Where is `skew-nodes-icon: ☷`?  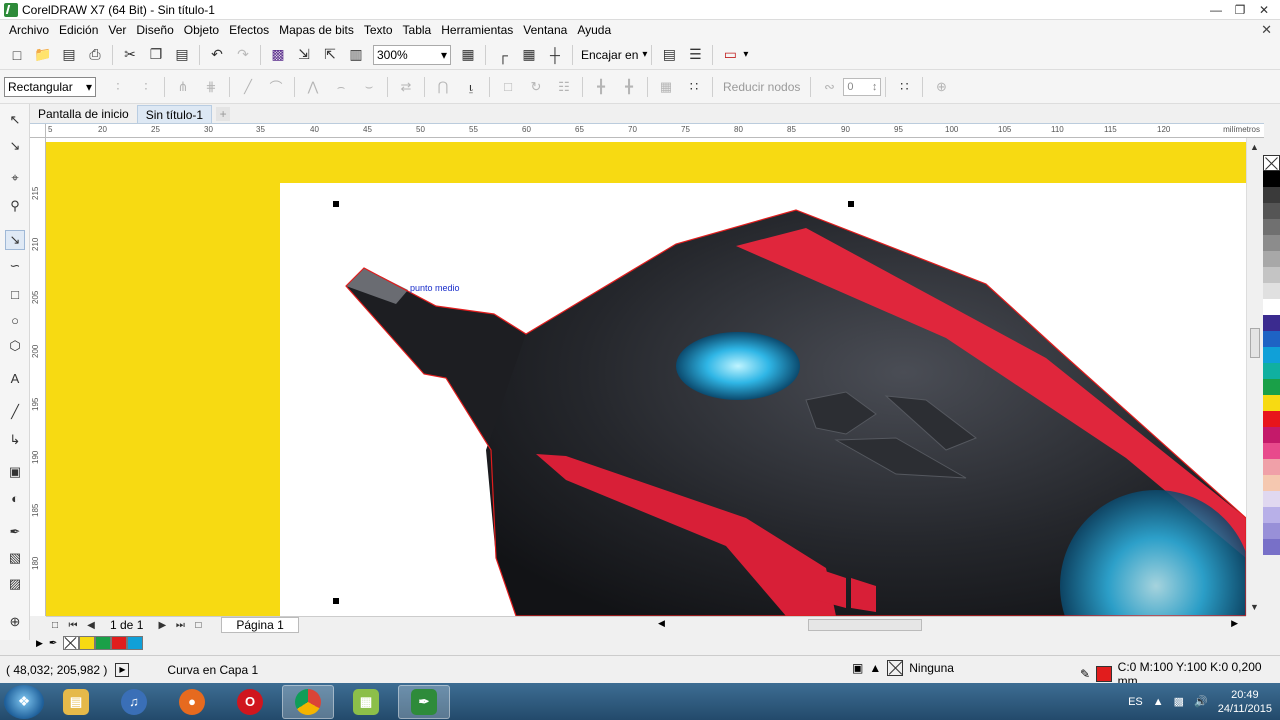 skew-nodes-icon: ☷ is located at coordinates (564, 87).